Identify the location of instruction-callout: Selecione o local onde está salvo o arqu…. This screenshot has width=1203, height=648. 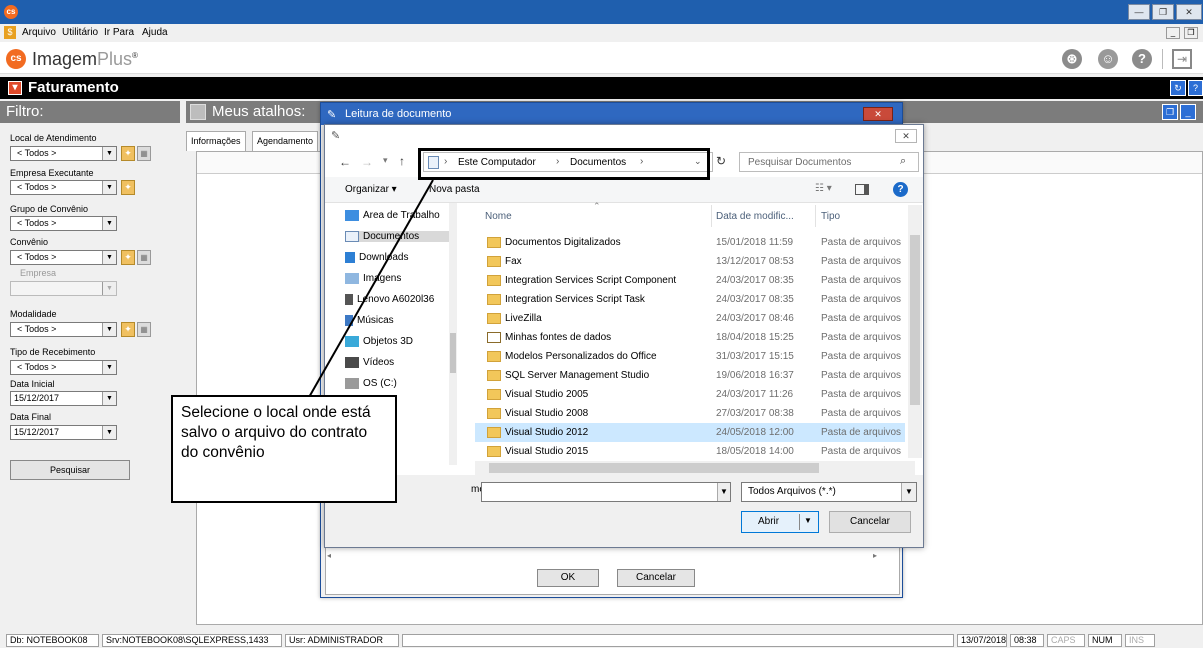
(284, 449).